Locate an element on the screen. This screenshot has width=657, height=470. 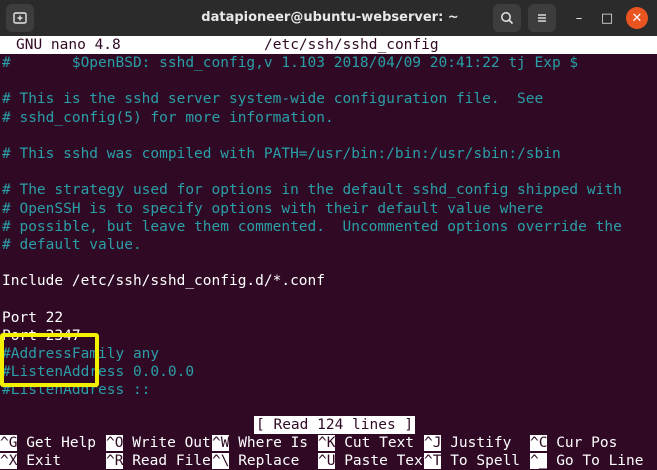
shortcut-key: ^G is located at coordinates (9, 443).